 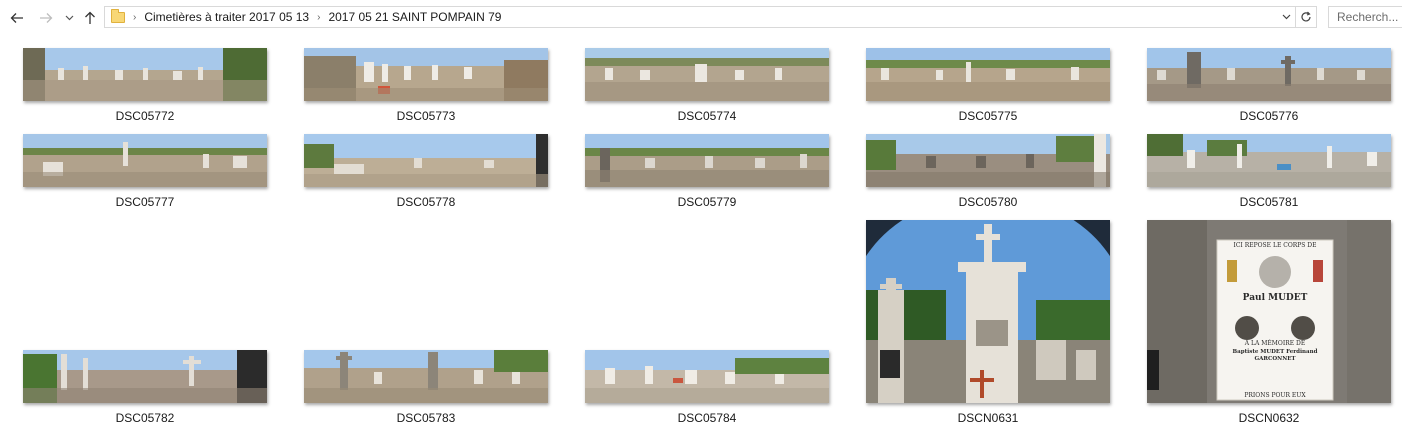 I want to click on forward-button, so click(x=46, y=18).